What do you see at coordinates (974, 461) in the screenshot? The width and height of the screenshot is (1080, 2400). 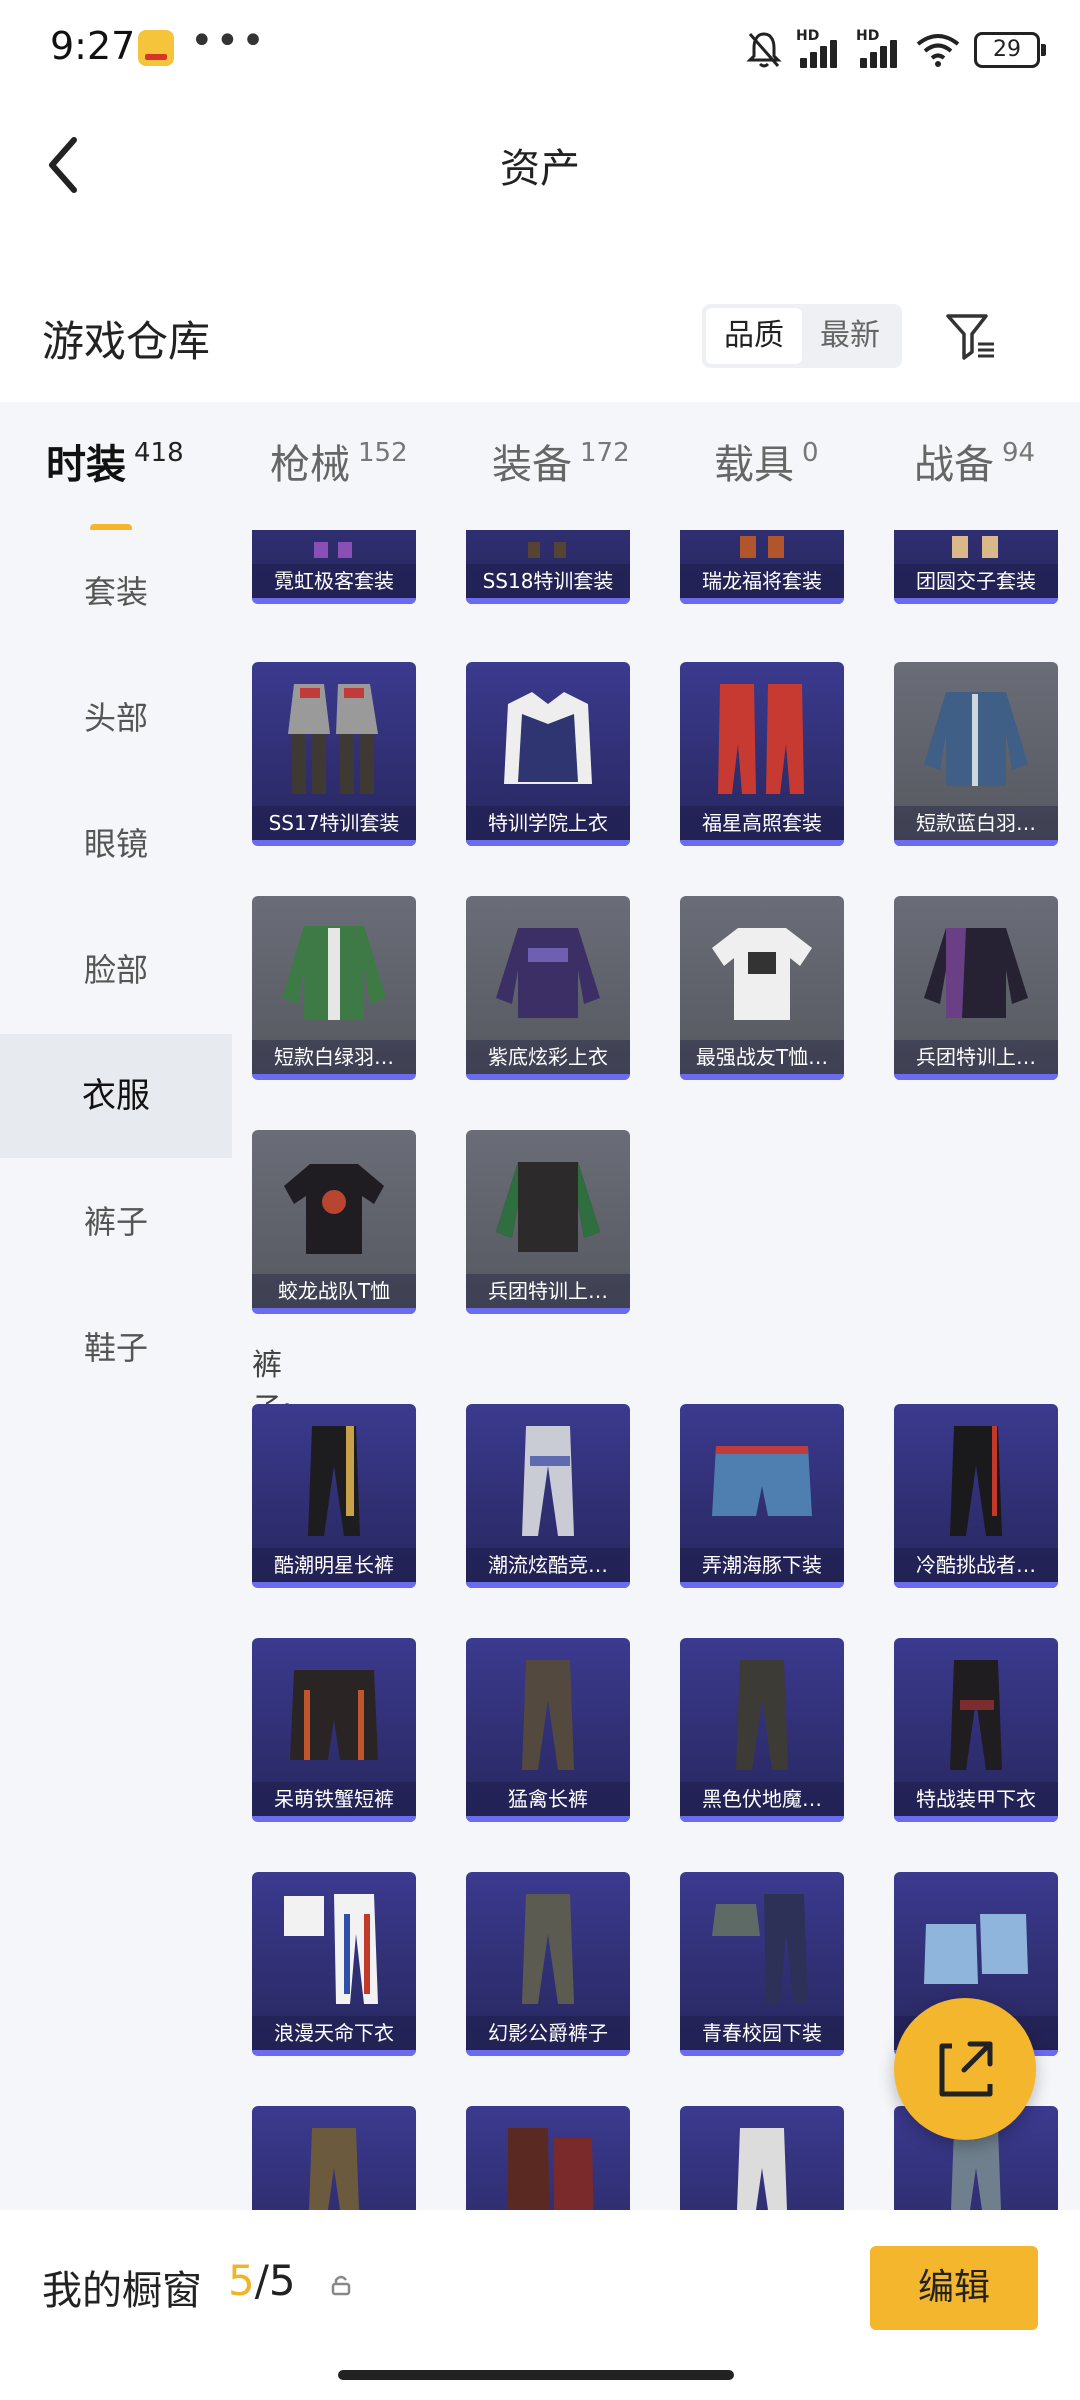 I see `tab-gear: 战备 94` at bounding box center [974, 461].